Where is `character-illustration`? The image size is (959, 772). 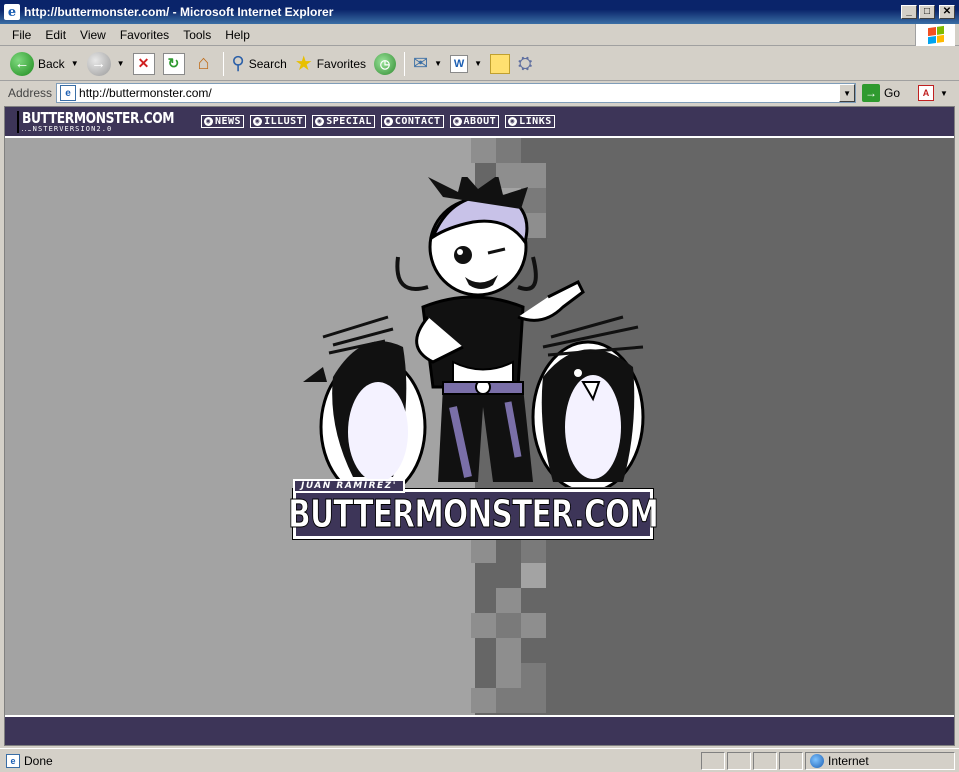 character-illustration is located at coordinates (474, 332).